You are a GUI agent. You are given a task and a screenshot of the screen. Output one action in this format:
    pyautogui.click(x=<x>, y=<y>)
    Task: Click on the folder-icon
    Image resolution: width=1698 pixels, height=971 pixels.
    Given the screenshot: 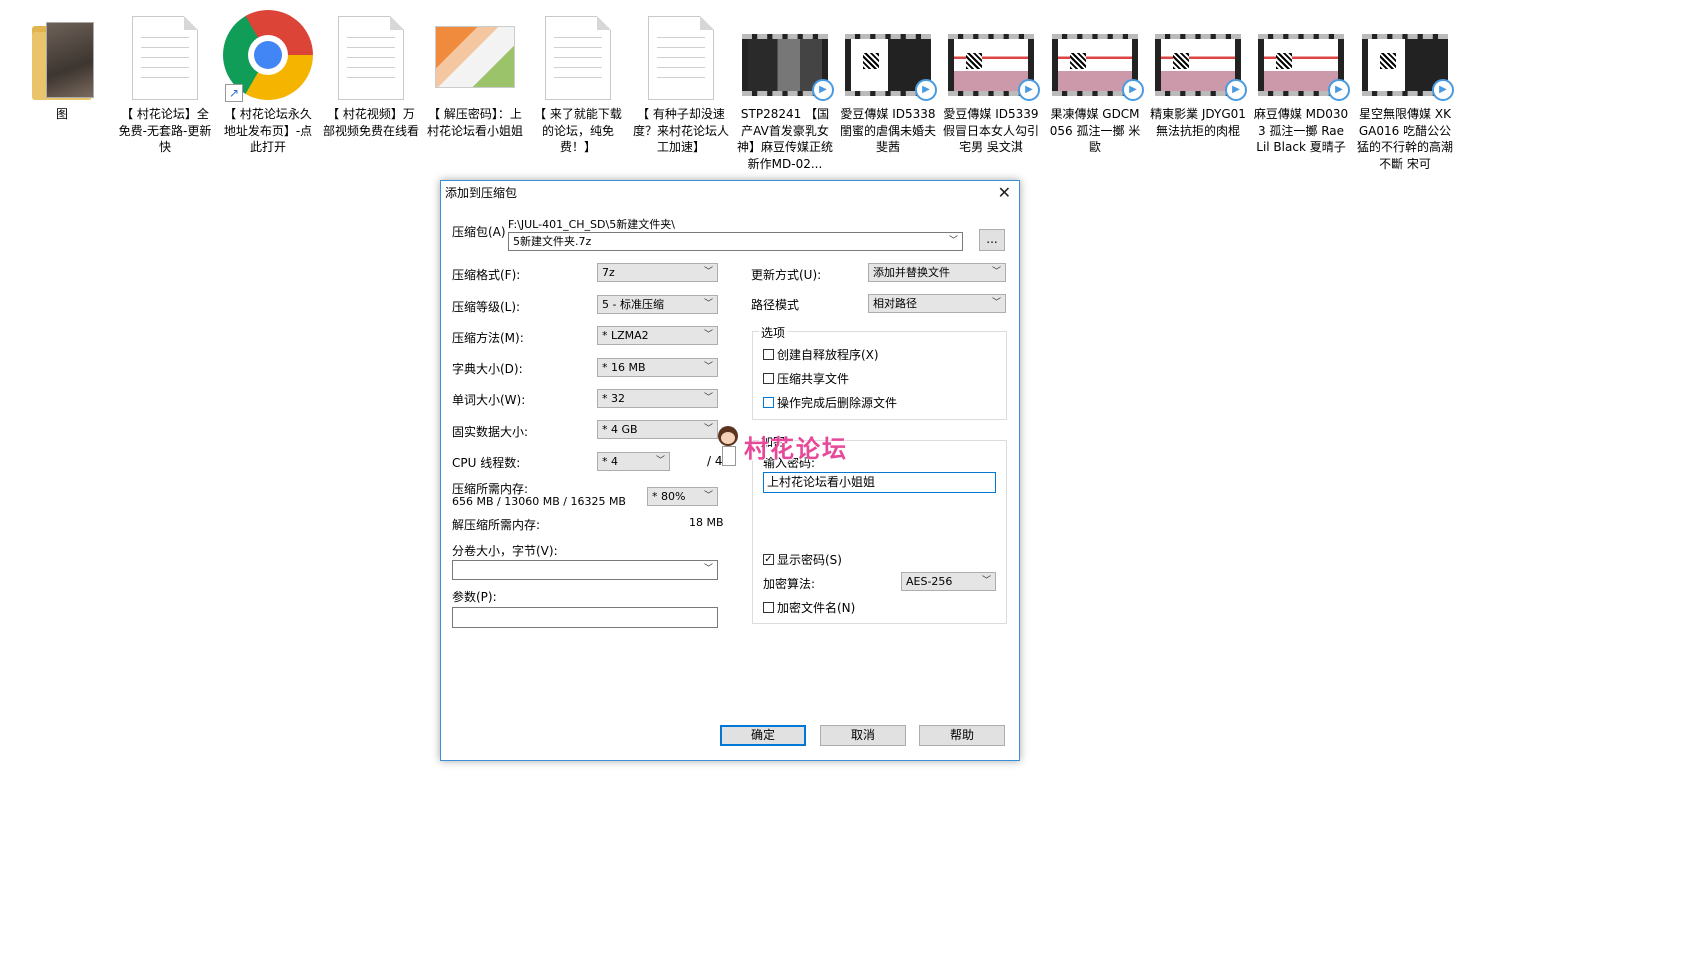 What is the action you would take?
    pyautogui.click(x=63, y=61)
    